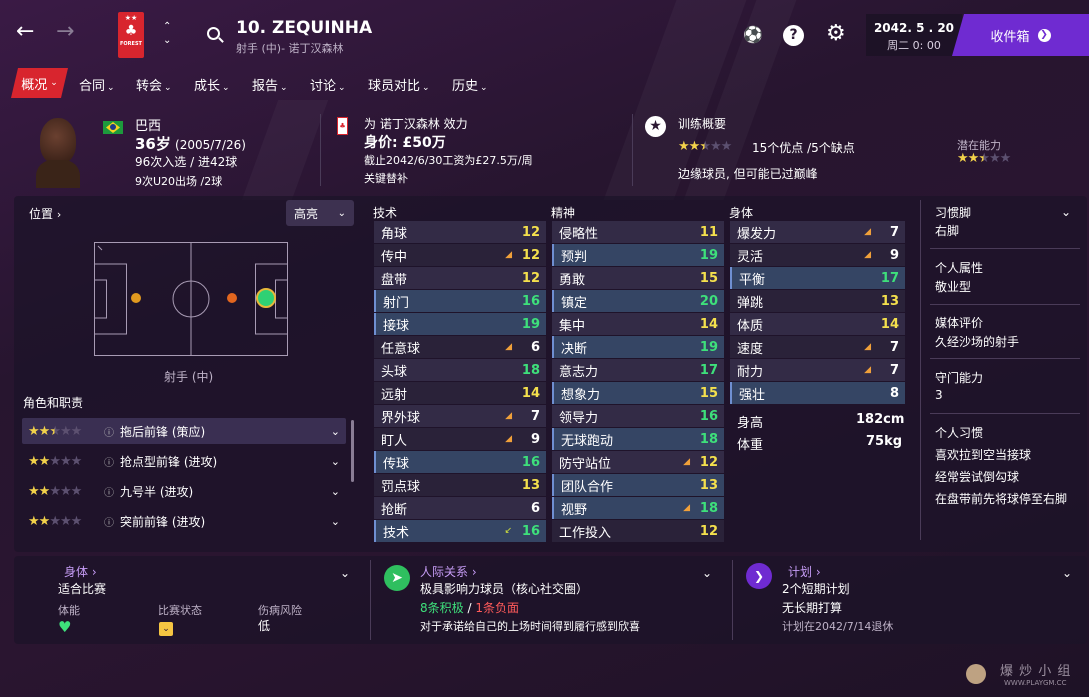 The width and height of the screenshot is (1089, 697). What do you see at coordinates (184, 521) in the screenshot?
I see `role-item: ★★★★★ ⓘ 突前前锋 (进攻) ⌄` at bounding box center [184, 521].